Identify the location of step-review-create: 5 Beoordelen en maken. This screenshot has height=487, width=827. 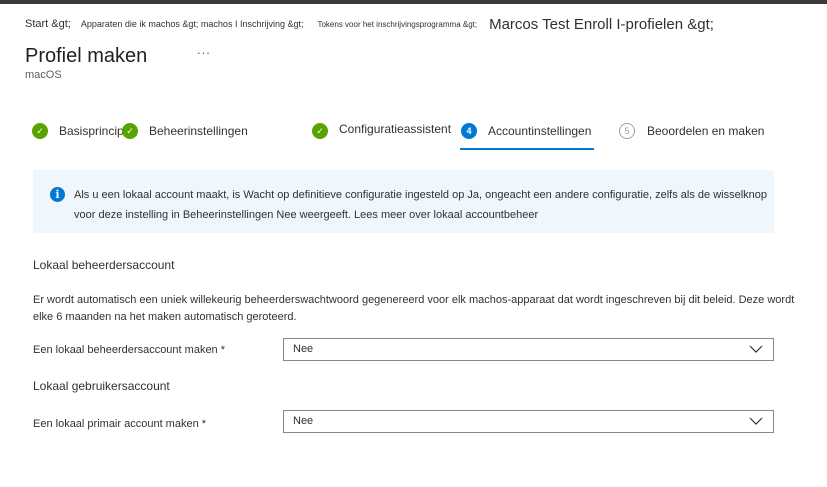
(691, 131).